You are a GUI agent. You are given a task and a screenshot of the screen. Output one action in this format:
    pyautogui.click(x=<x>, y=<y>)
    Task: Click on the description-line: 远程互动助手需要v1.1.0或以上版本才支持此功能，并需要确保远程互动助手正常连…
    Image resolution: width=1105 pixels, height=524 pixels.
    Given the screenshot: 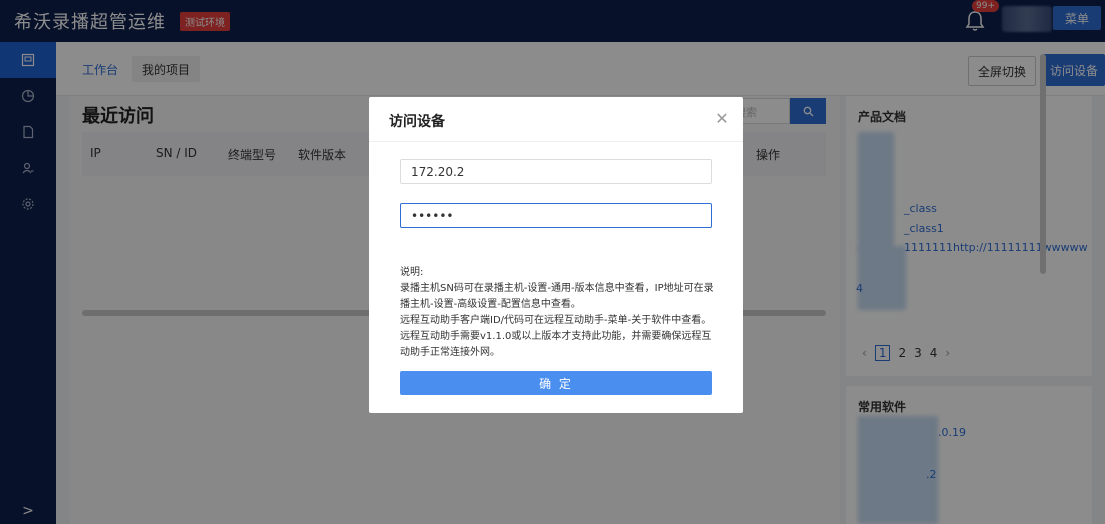 What is the action you would take?
    pyautogui.click(x=556, y=344)
    